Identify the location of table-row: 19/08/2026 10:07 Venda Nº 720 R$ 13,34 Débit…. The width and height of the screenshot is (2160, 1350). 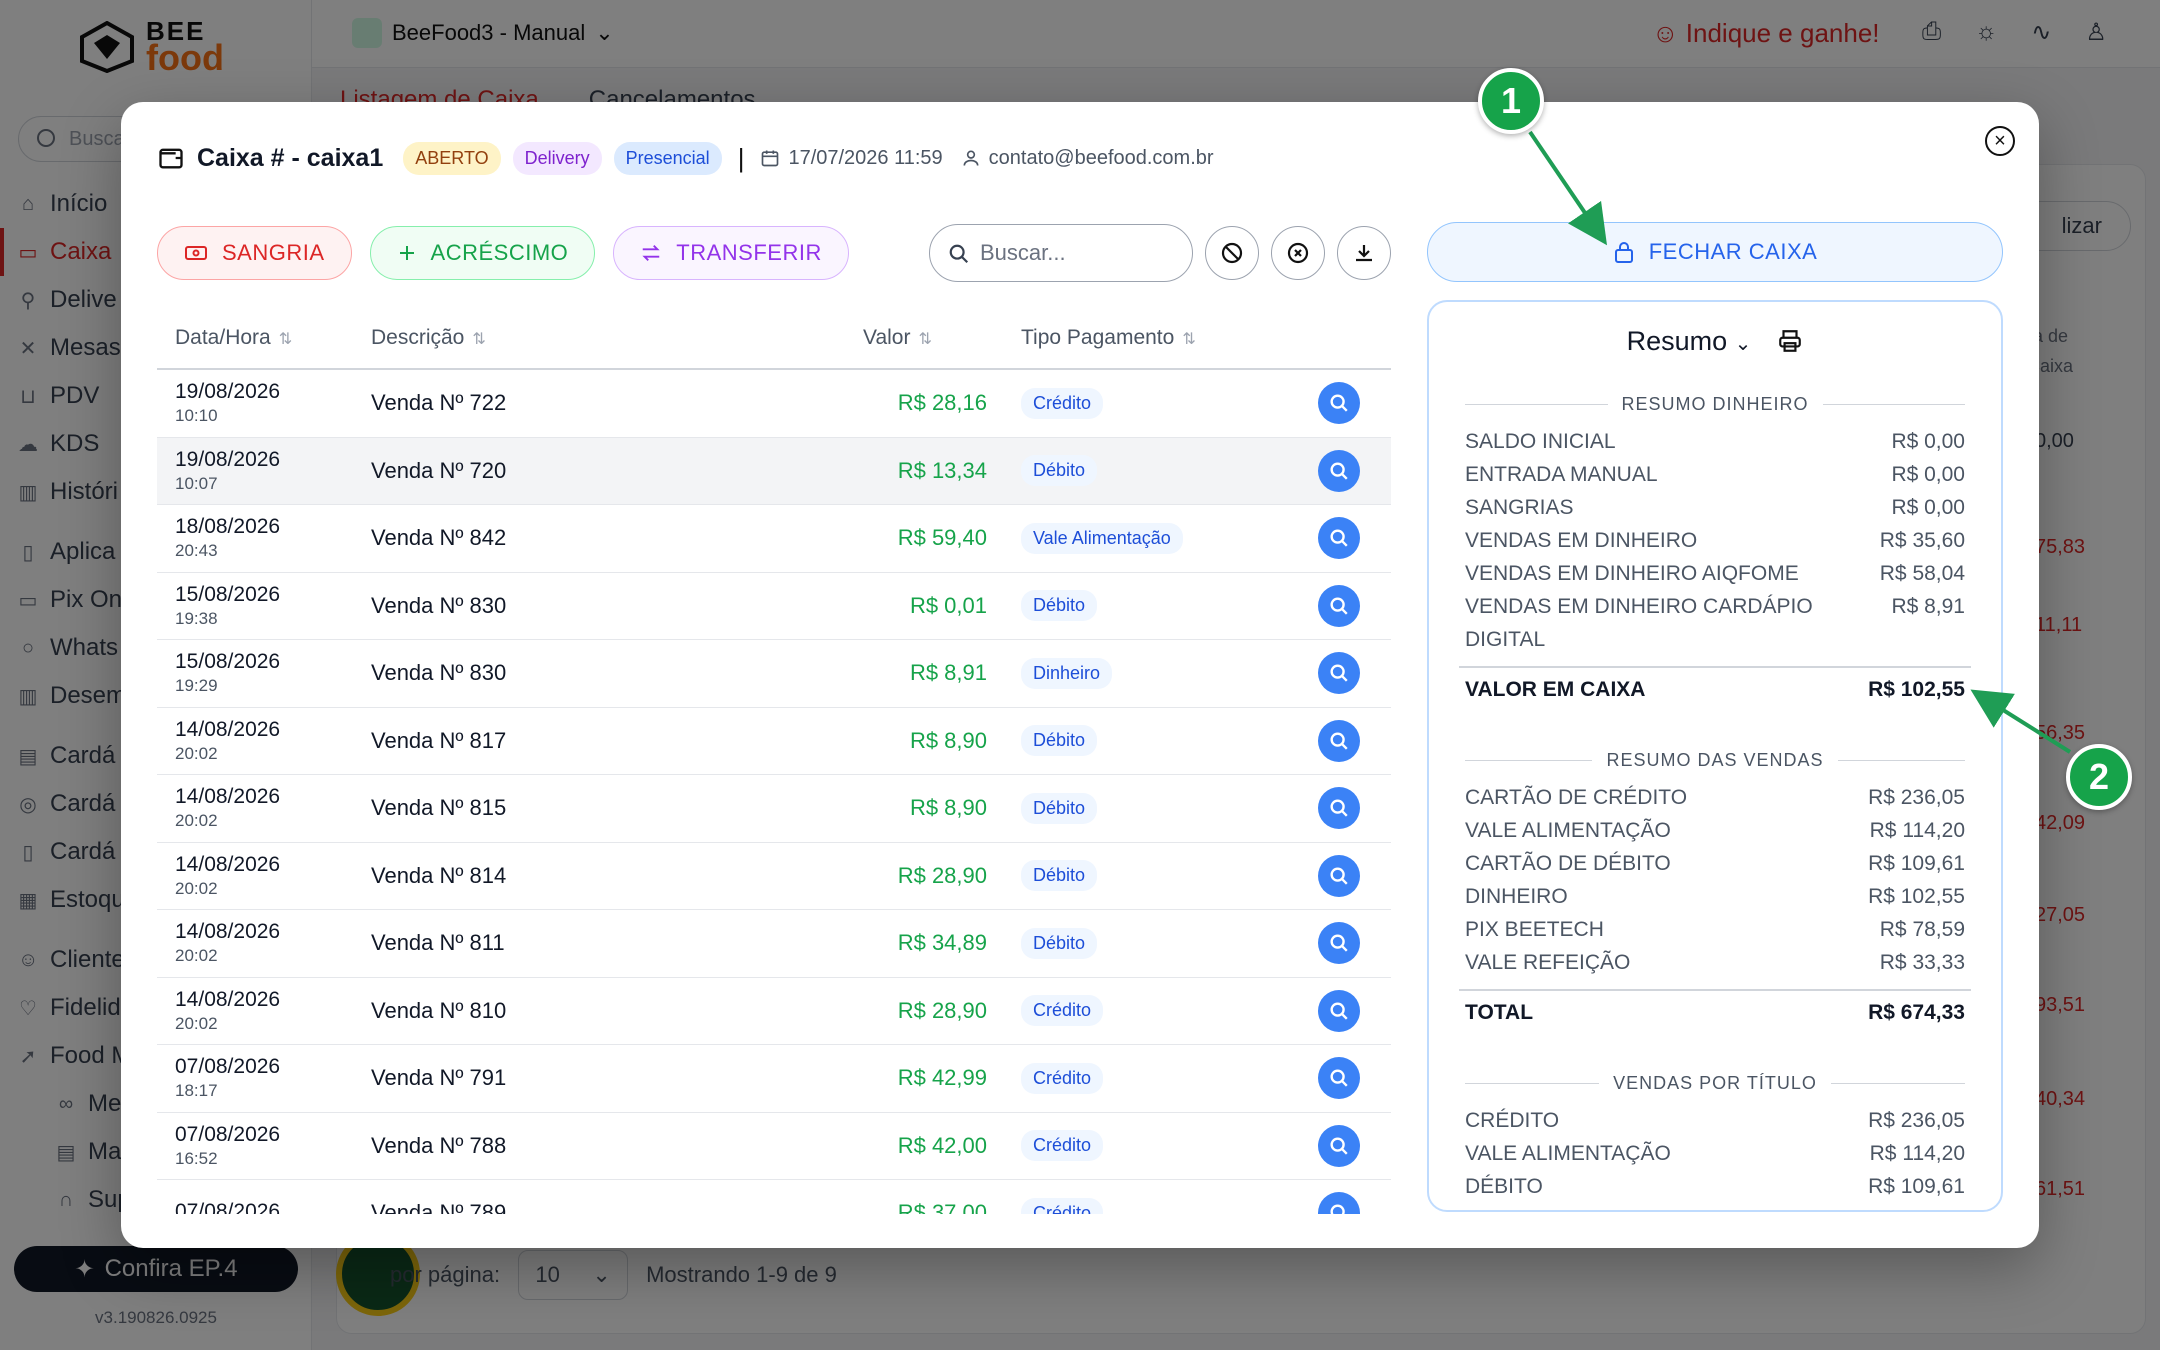
(774, 471).